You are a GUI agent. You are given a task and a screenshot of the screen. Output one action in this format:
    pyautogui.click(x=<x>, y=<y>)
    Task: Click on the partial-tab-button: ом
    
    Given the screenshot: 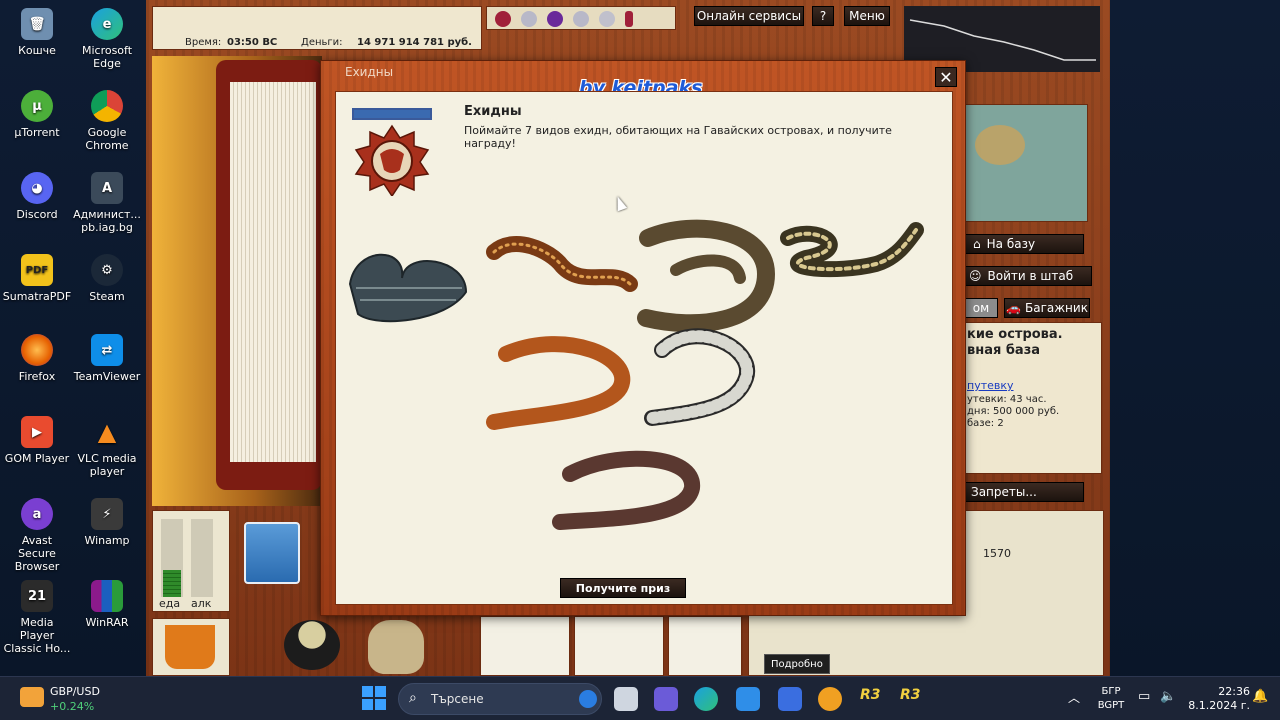 What is the action you would take?
    pyautogui.click(x=981, y=308)
    